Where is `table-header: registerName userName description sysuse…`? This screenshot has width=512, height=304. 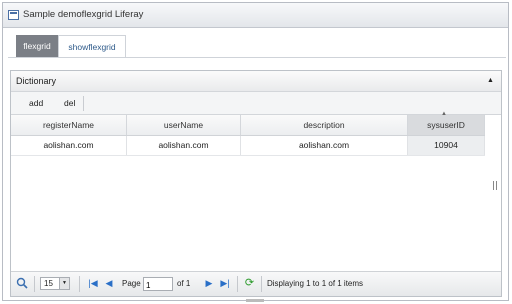
table-header: registerName userName description sysuse… is located at coordinates (248, 125).